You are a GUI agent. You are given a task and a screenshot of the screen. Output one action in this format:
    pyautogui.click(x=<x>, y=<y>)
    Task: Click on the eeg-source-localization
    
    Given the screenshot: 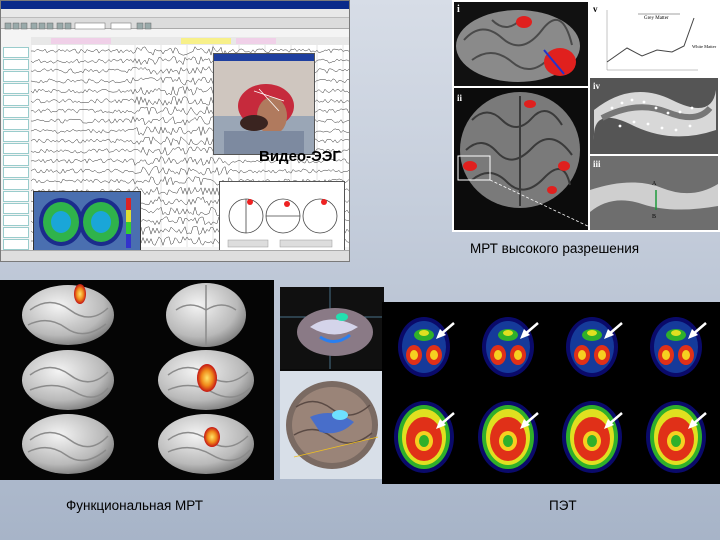 What is the action you would take?
    pyautogui.click(x=282, y=217)
    